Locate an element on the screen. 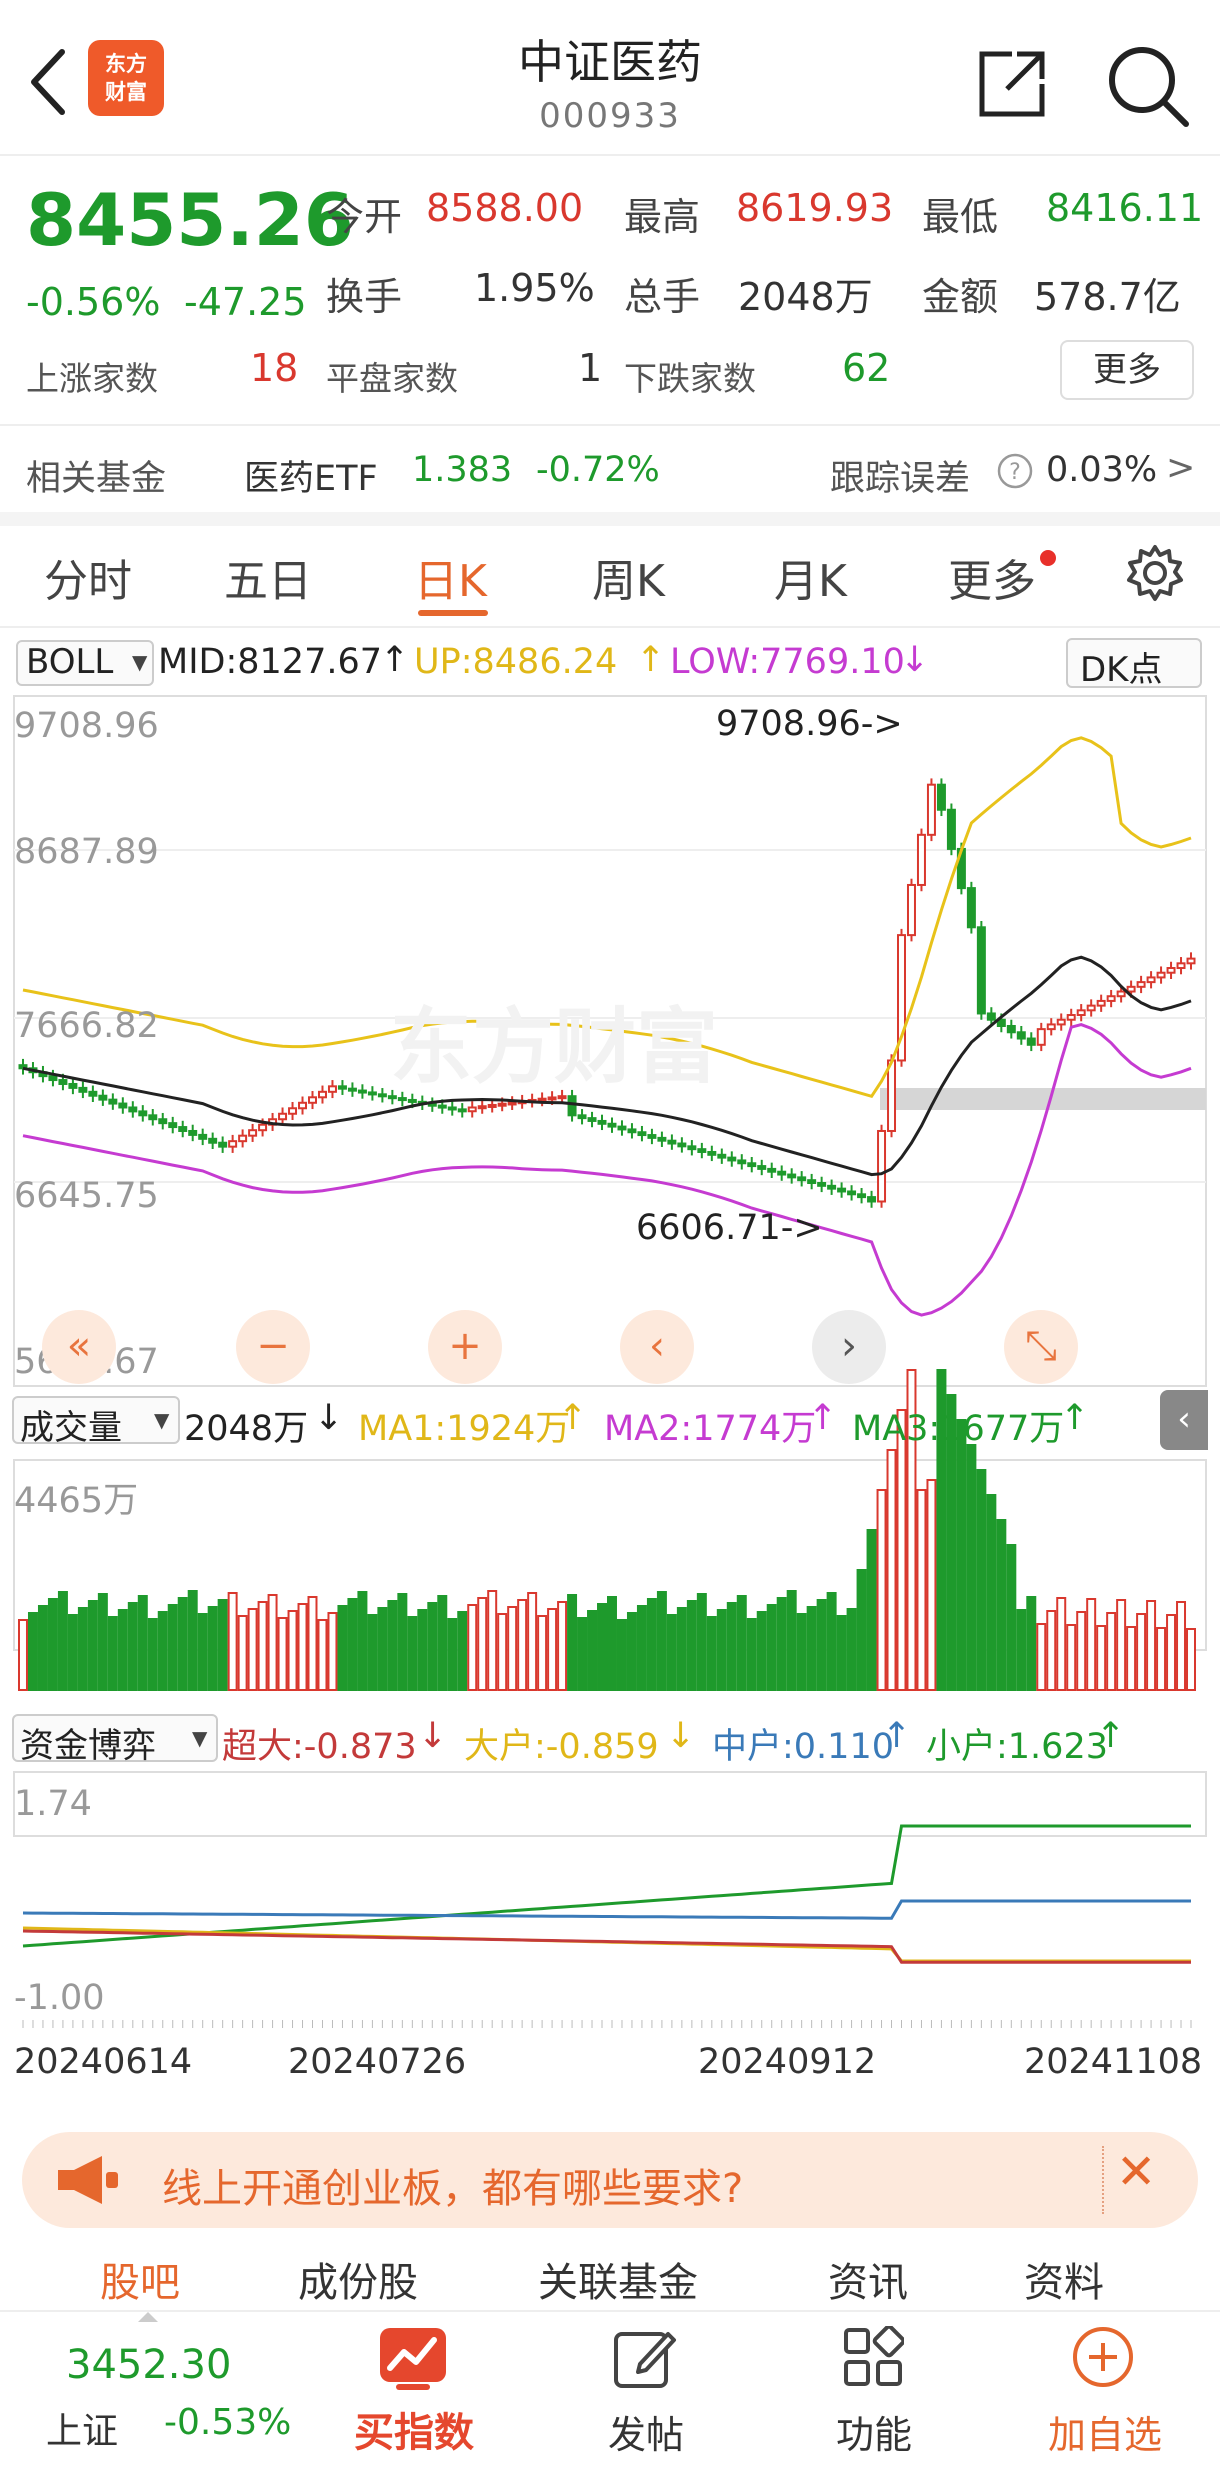 This screenshot has height=2476, width=1220. search-icon is located at coordinates (1147, 85).